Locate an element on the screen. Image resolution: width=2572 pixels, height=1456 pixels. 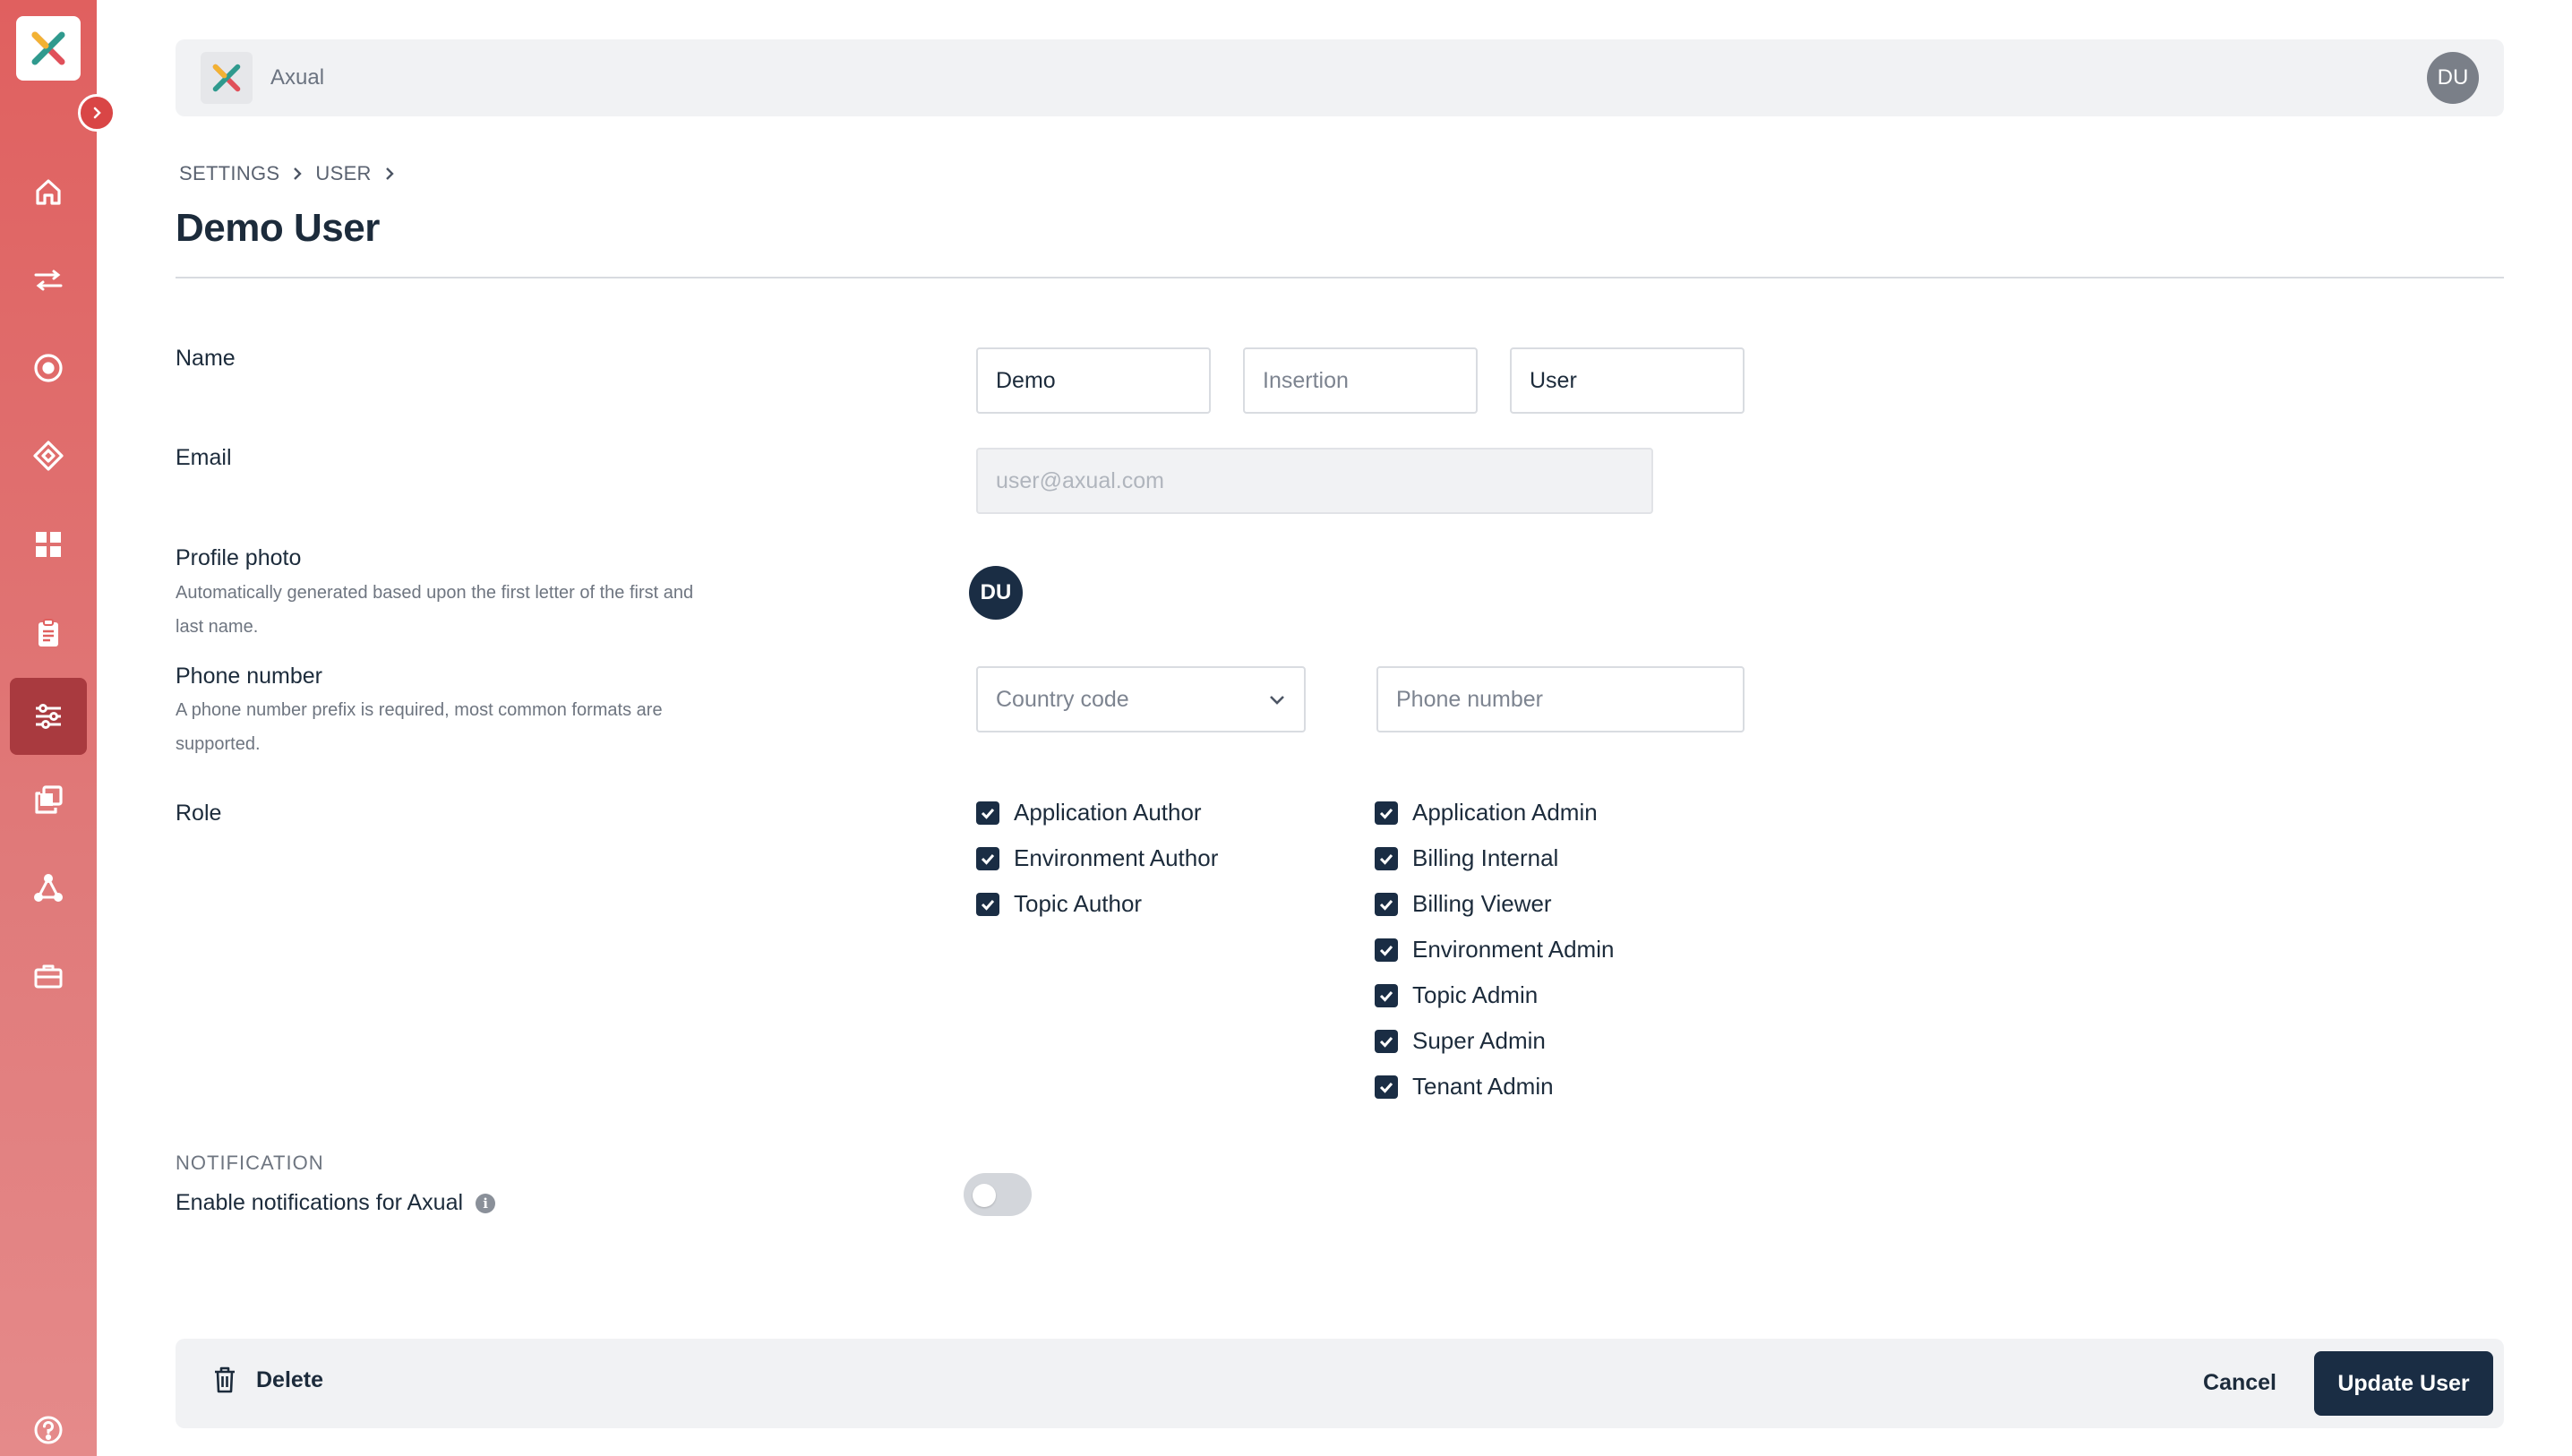
clipboard-icon is located at coordinates (48, 633).